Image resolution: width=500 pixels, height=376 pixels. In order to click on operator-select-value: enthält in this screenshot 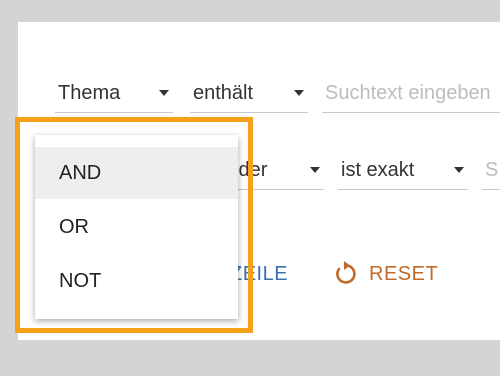, I will do `click(223, 93)`.